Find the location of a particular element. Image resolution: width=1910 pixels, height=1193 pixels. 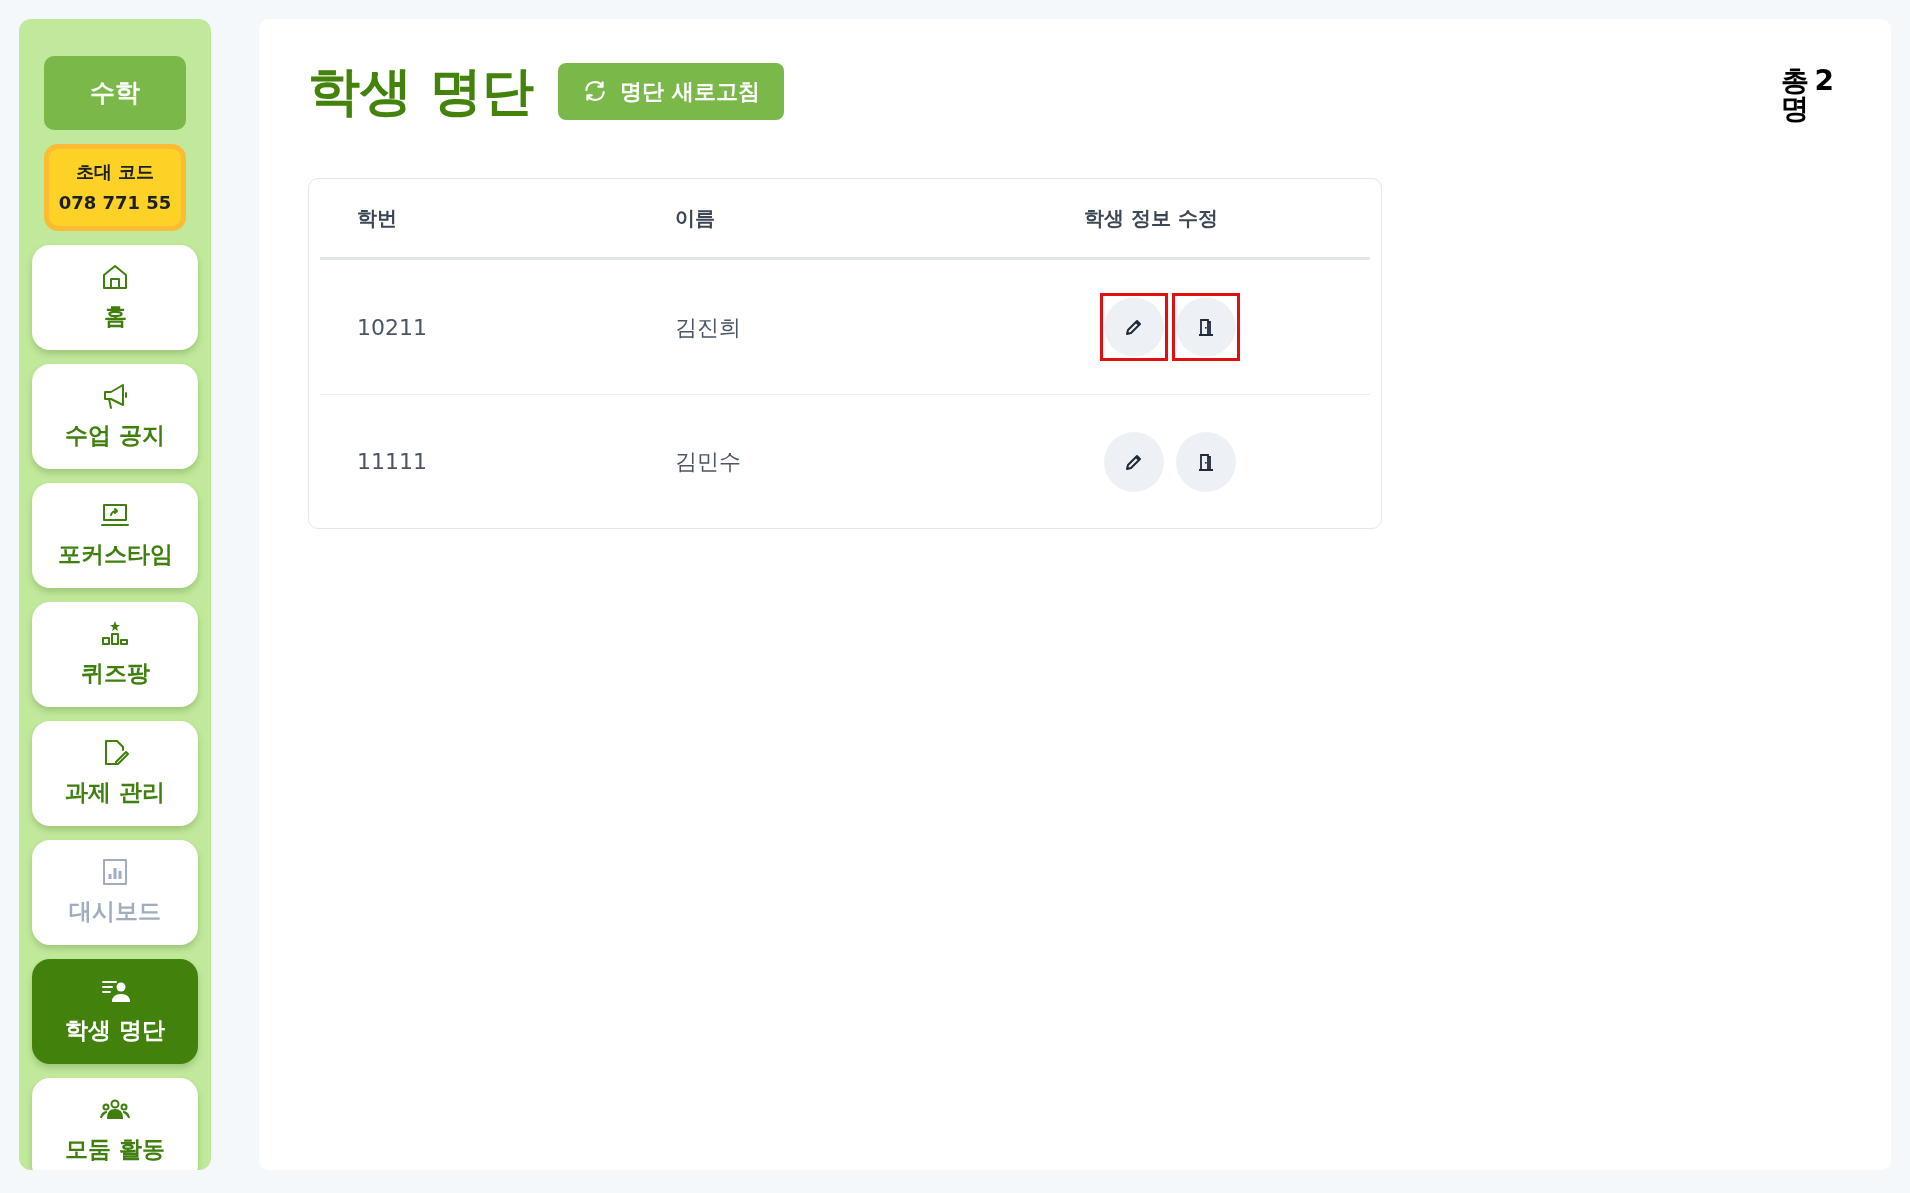

column-header: 학번 is located at coordinates (377, 218).